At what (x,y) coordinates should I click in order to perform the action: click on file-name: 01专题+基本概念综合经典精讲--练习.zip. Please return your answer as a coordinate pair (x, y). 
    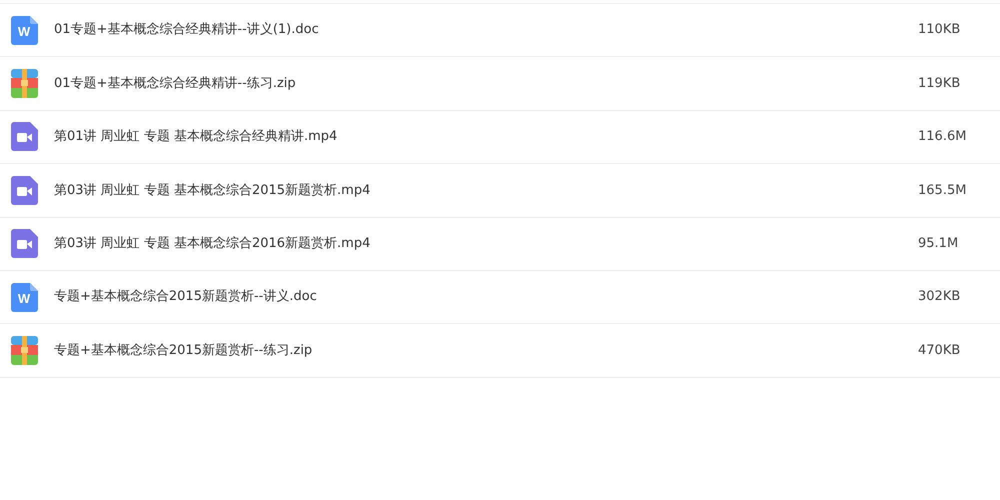
    Looking at the image, I should click on (175, 84).